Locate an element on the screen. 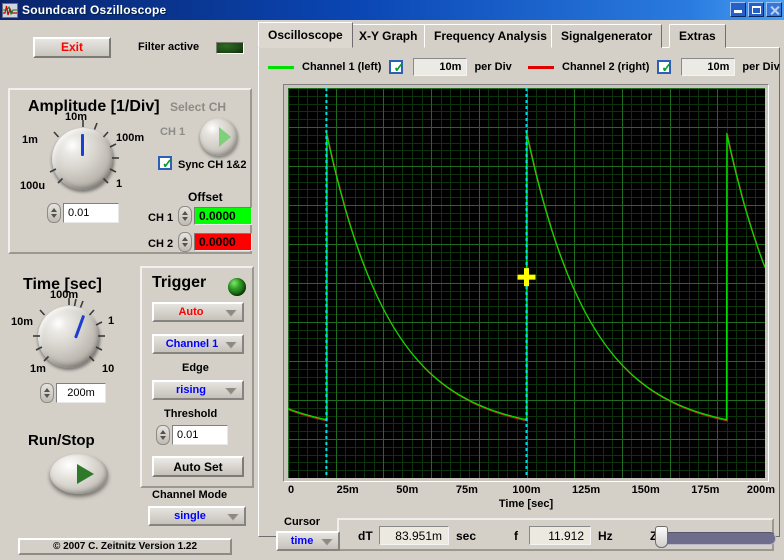  channel-2-per-div-value: 10m is located at coordinates (708, 67).